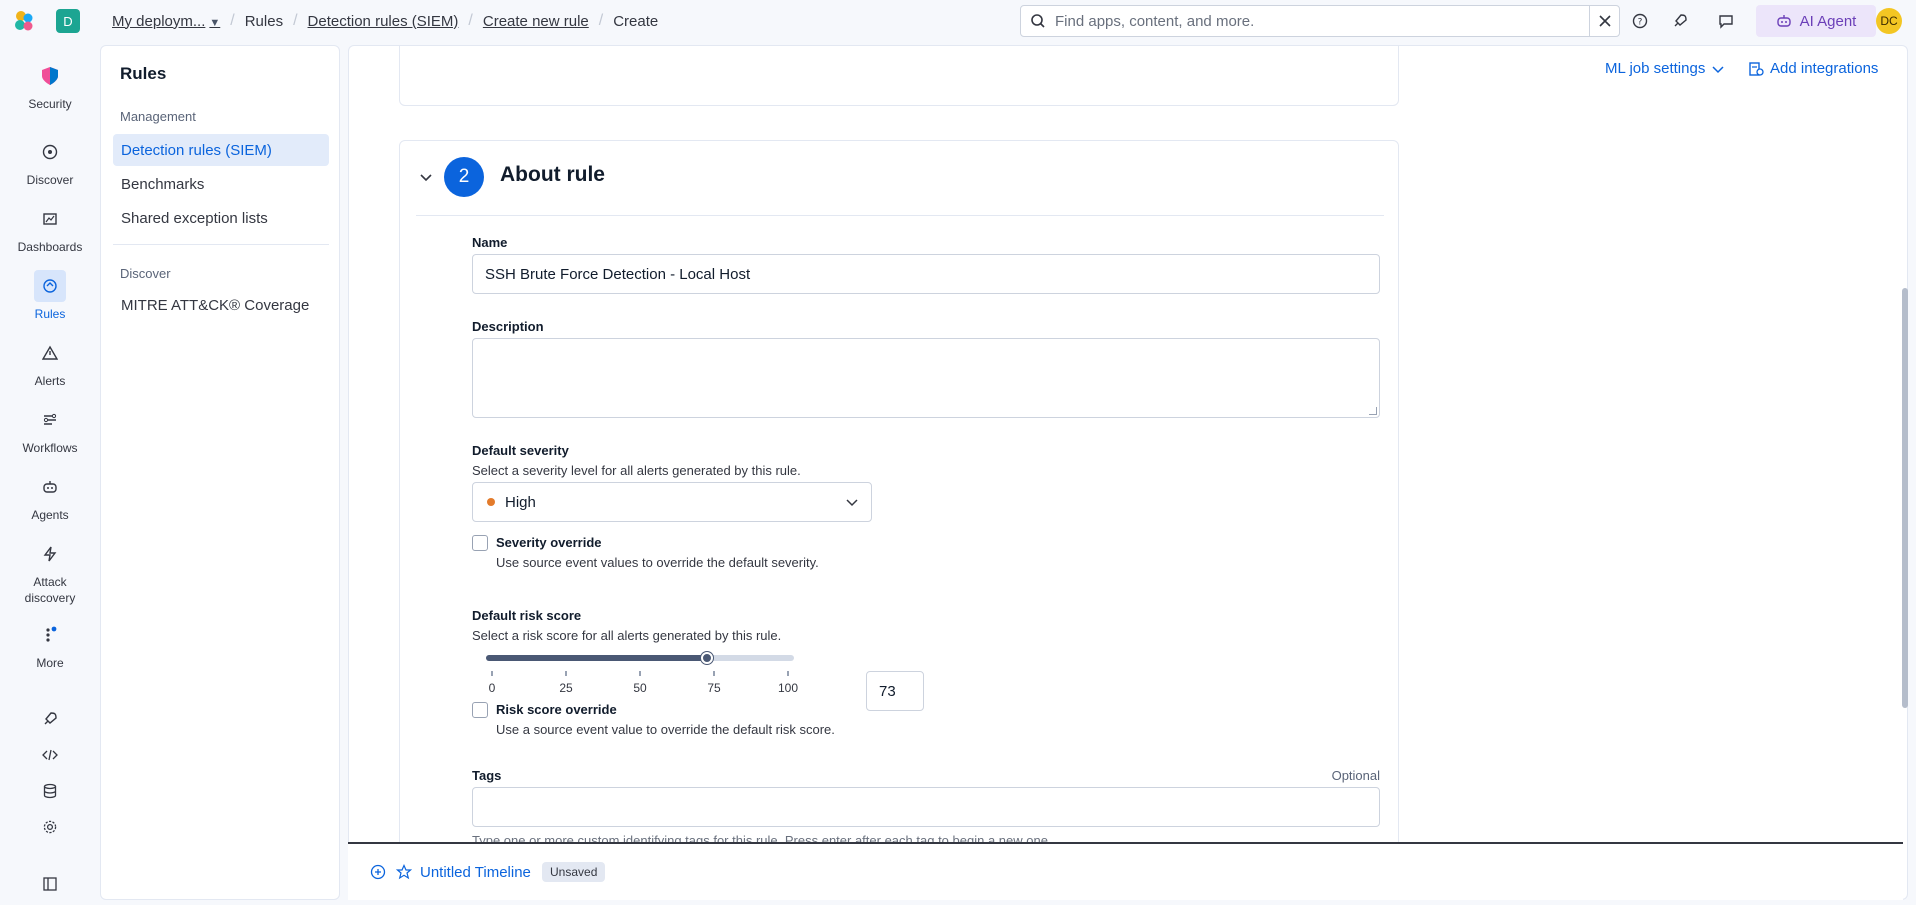  I want to click on resize-handle-icon, so click(1373, 411).